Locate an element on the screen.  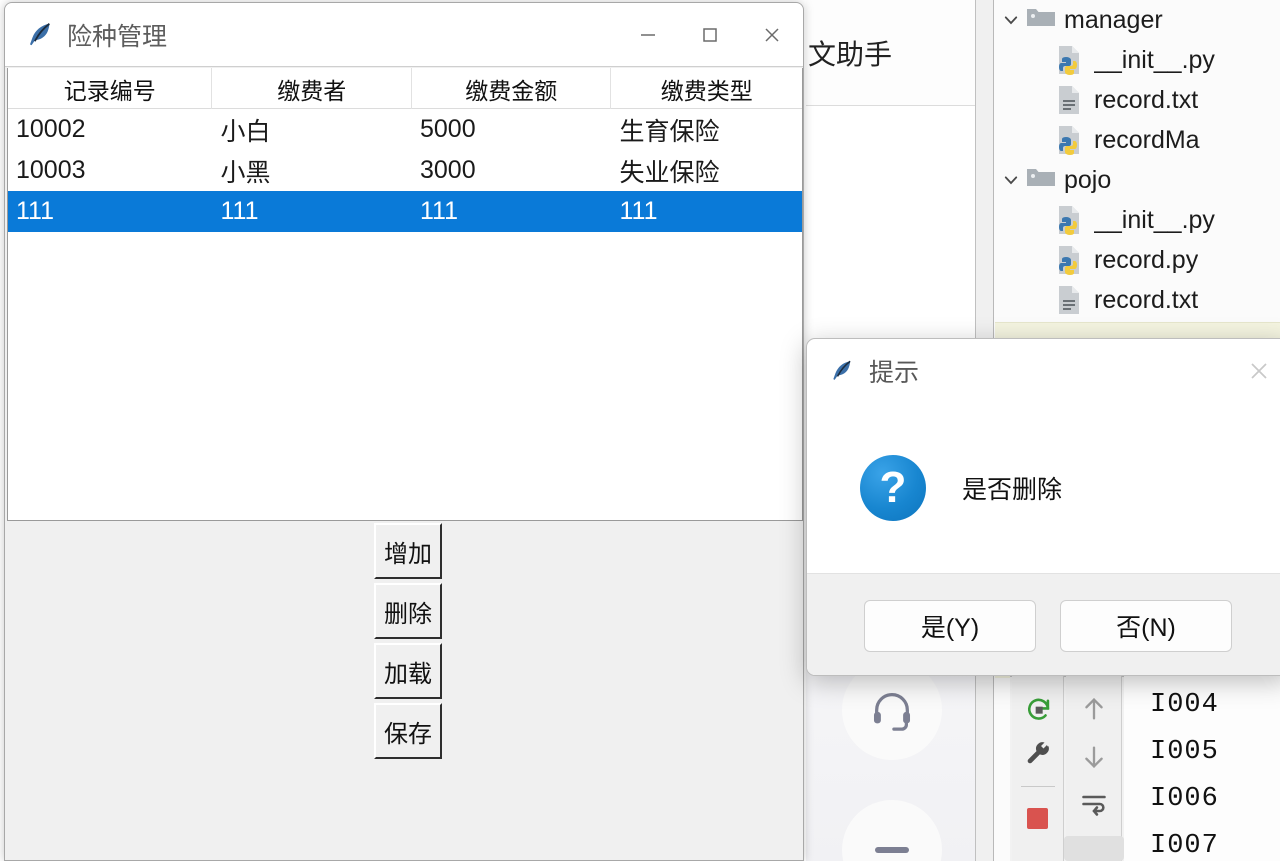
table-column-header: 记录编号 is located at coordinates (110, 88).